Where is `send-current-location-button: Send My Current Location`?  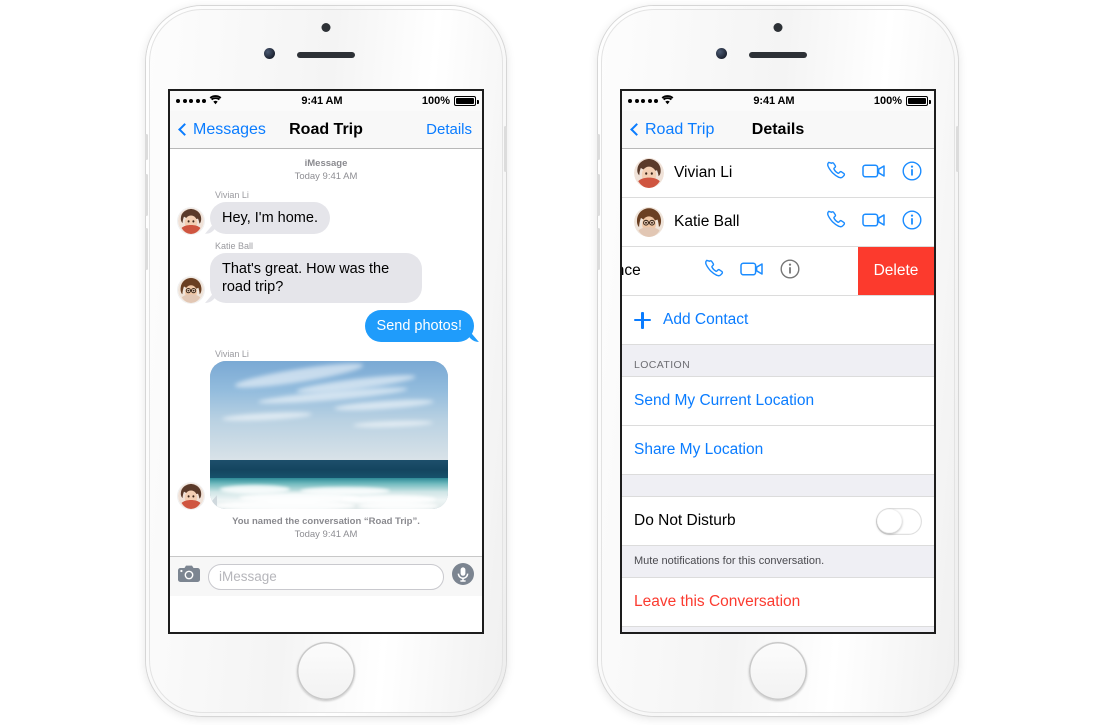 send-current-location-button: Send My Current Location is located at coordinates (778, 401).